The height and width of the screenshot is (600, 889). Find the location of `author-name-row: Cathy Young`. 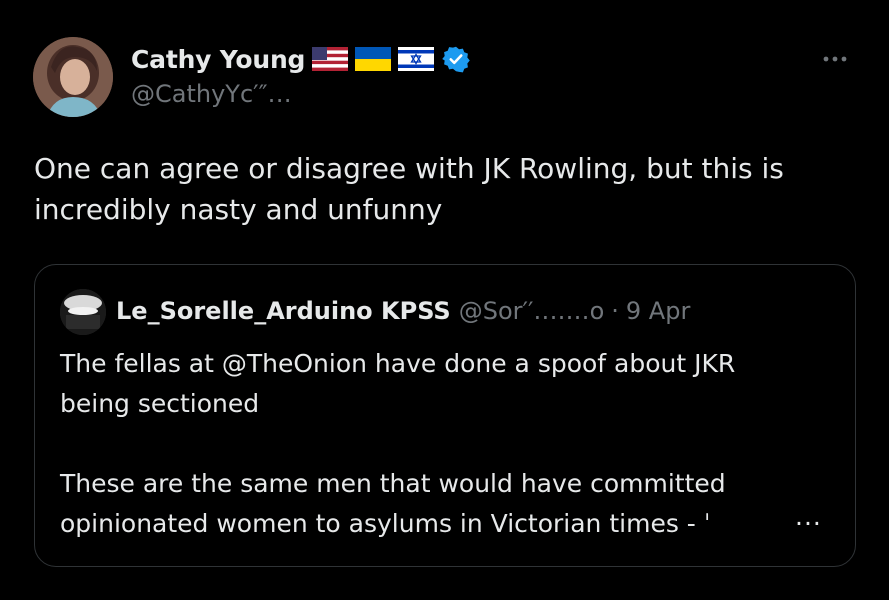

author-name-row: Cathy Young is located at coordinates (301, 59).